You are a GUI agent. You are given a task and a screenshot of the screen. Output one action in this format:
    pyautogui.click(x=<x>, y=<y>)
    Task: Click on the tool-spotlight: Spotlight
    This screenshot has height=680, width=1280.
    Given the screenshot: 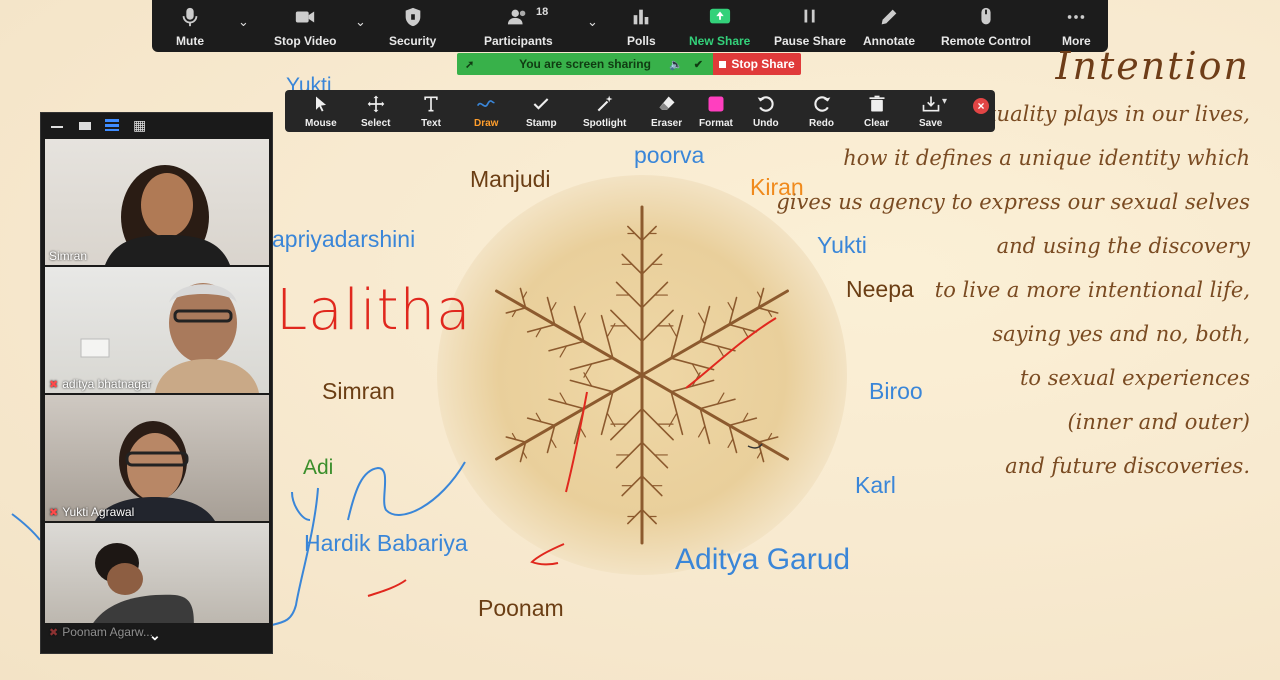 What is the action you would take?
    pyautogui.click(x=604, y=111)
    